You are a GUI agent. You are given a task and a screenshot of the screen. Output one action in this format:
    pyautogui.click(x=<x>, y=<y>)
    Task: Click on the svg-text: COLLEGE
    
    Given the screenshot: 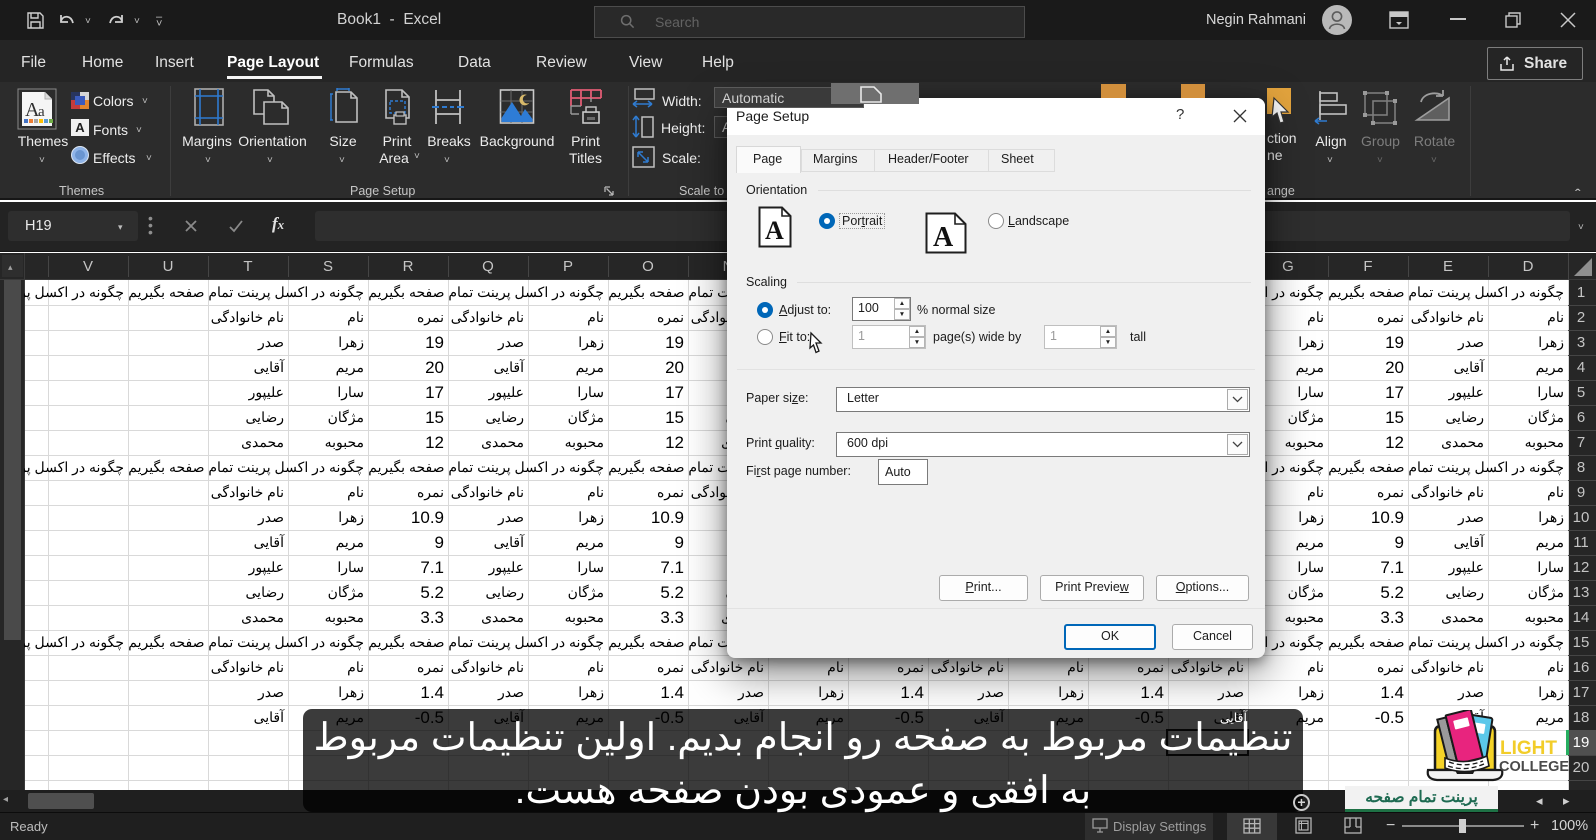 What is the action you would take?
    pyautogui.click(x=1534, y=767)
    